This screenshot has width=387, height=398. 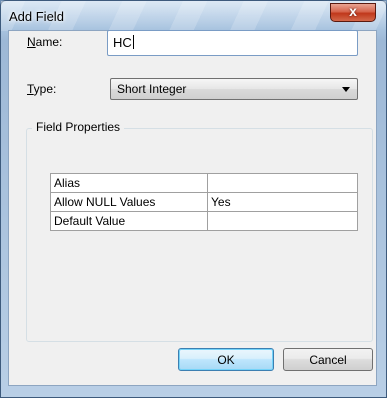 What do you see at coordinates (152, 89) in the screenshot?
I see `type-select-value: Short Integer` at bounding box center [152, 89].